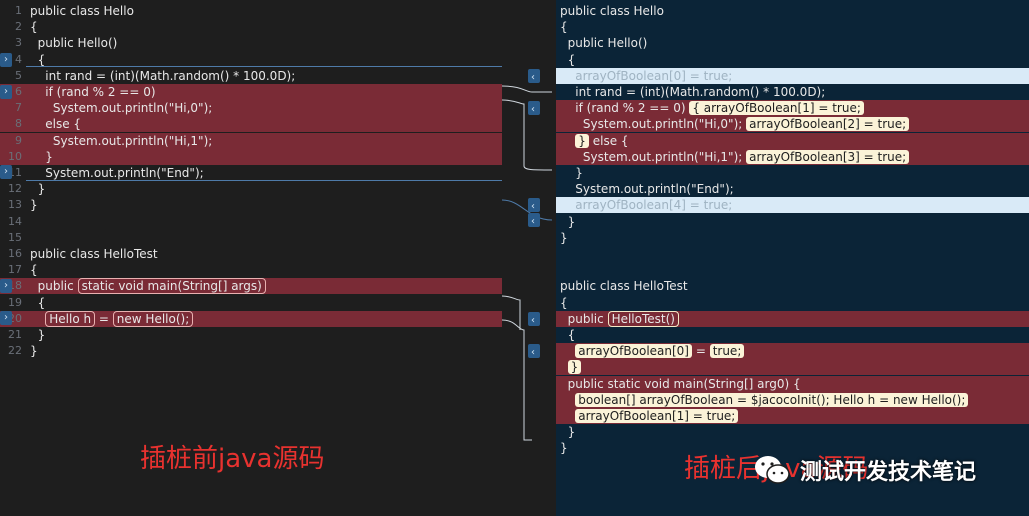 Image resolution: width=1029 pixels, height=516 pixels. I want to click on code-line: 22}, so click(251, 351).